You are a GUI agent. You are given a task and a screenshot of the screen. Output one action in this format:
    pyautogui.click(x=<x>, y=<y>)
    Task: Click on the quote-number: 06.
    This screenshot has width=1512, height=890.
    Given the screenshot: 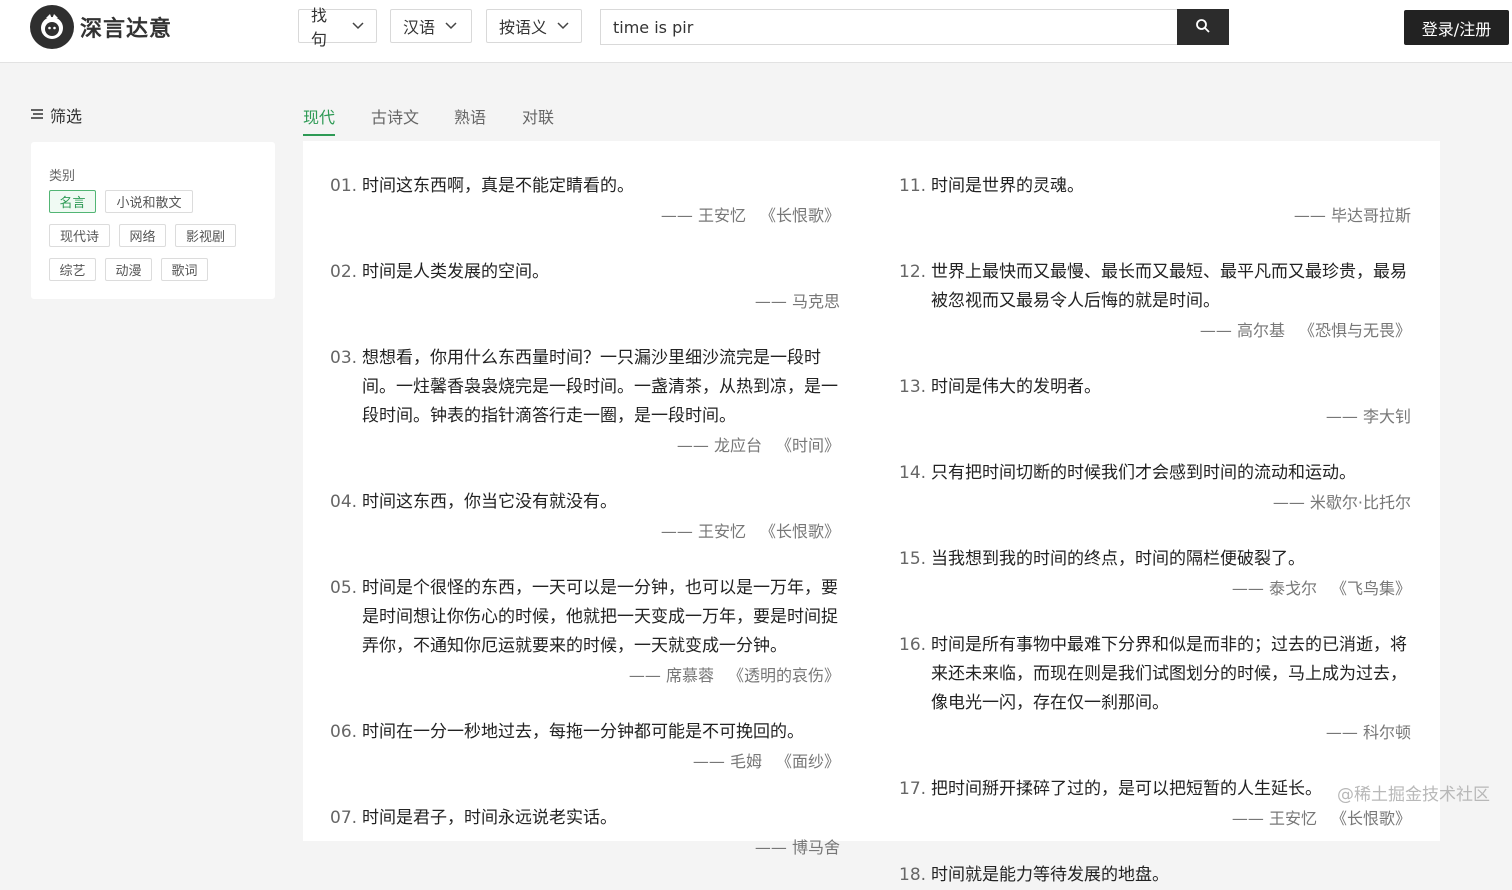 What is the action you would take?
    pyautogui.click(x=344, y=732)
    